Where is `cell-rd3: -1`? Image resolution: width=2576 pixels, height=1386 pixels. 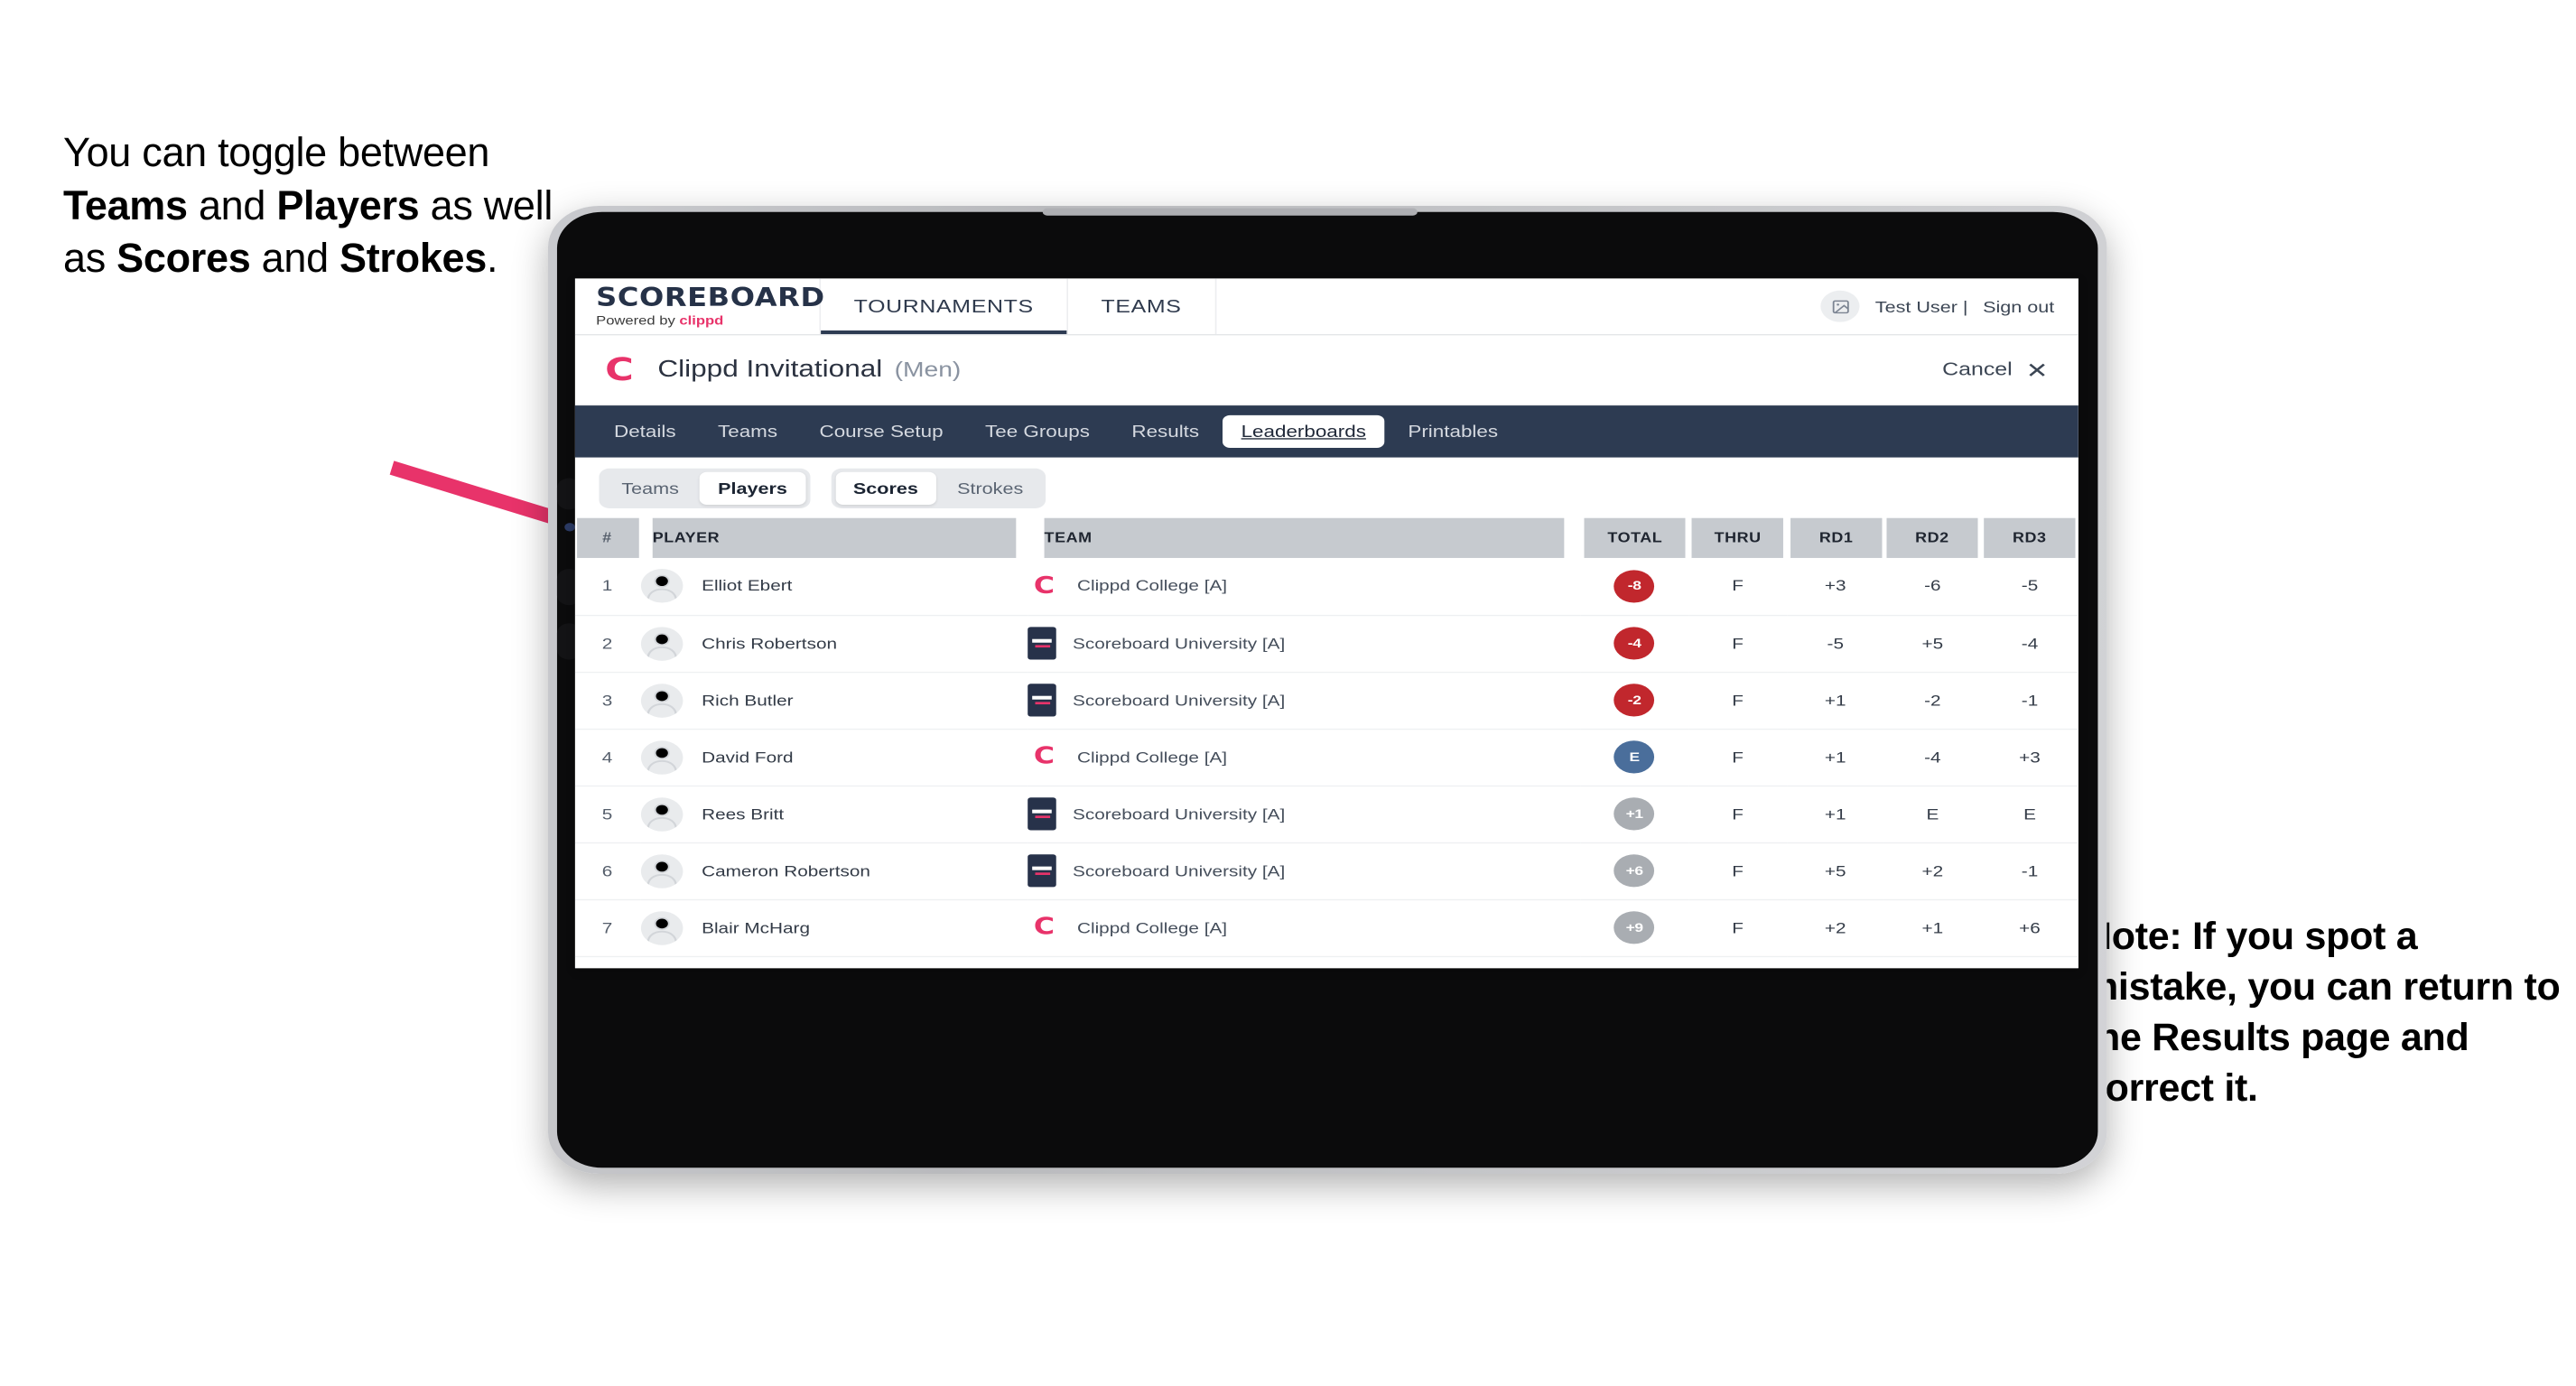
cell-rd3: -1 is located at coordinates (2029, 700).